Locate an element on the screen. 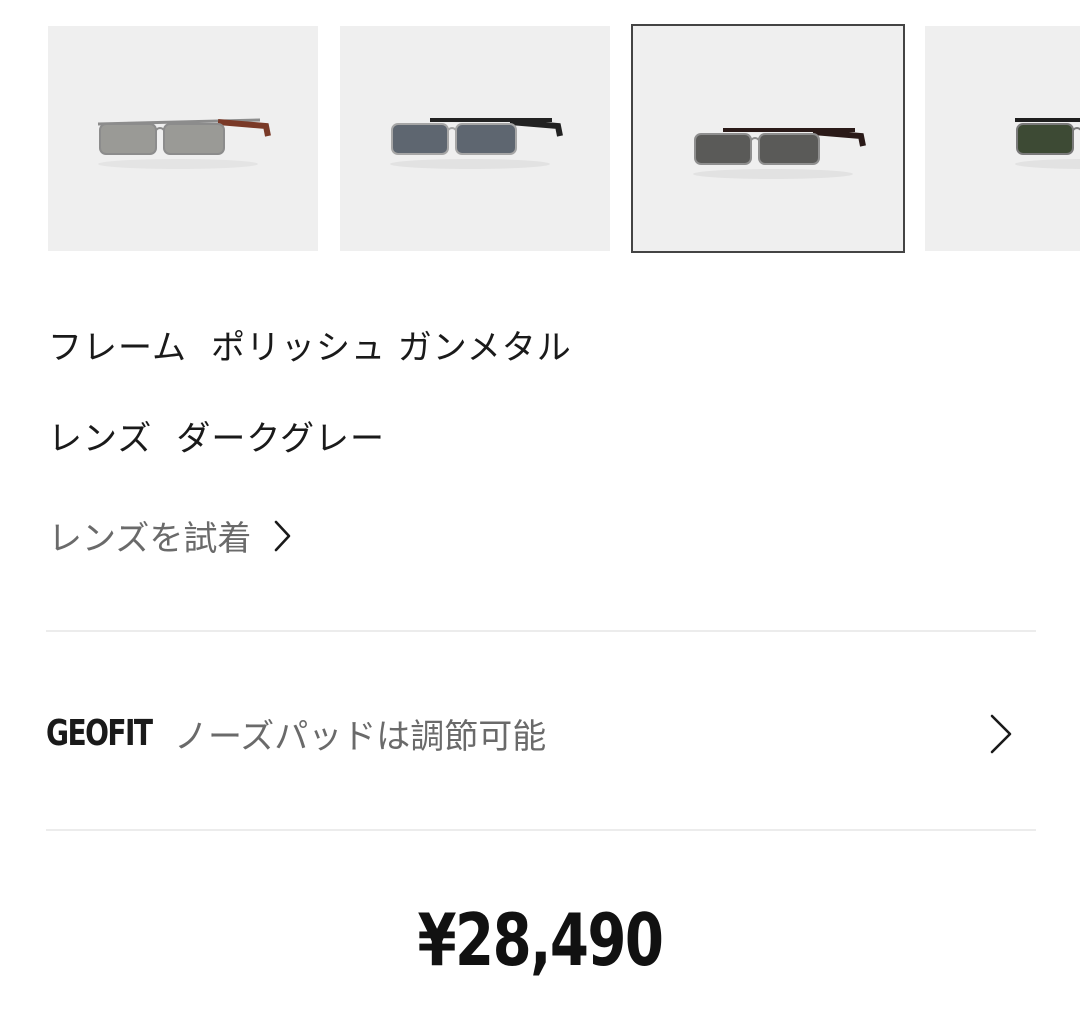 The height and width of the screenshot is (1021, 1080). frame-label: フレーム is located at coordinates (117, 348).